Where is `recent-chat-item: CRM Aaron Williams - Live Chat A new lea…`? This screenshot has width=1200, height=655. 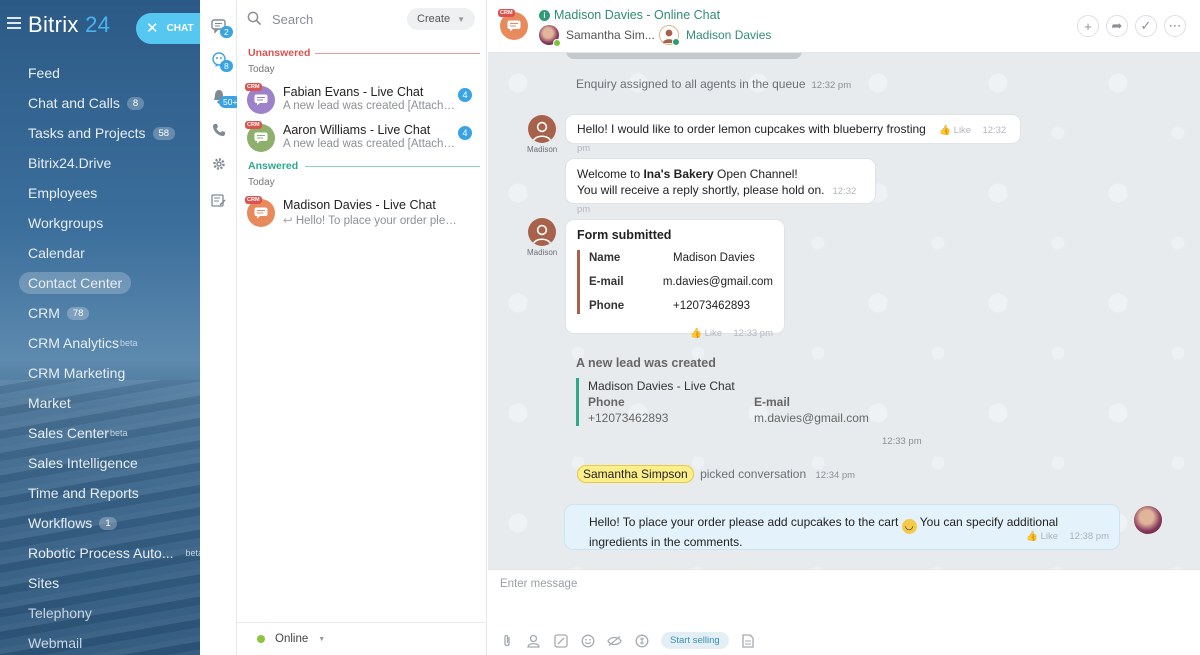
recent-chat-item: CRM Aaron Williams - Live Chat A new lea… is located at coordinates (361, 139).